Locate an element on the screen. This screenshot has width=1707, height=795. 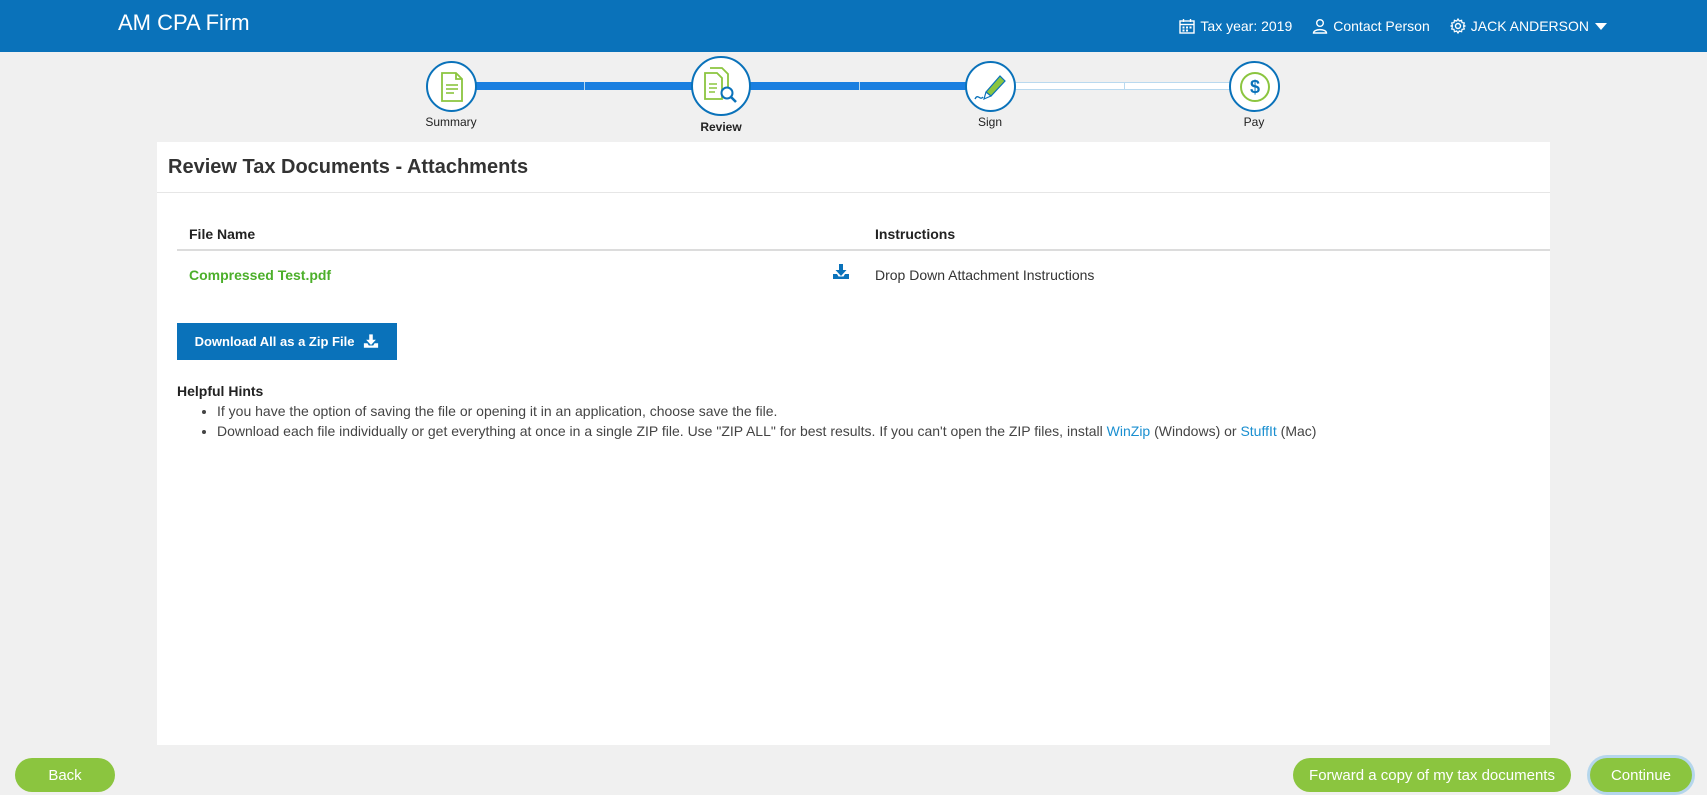
dollar-icon: $ is located at coordinates (1254, 86).